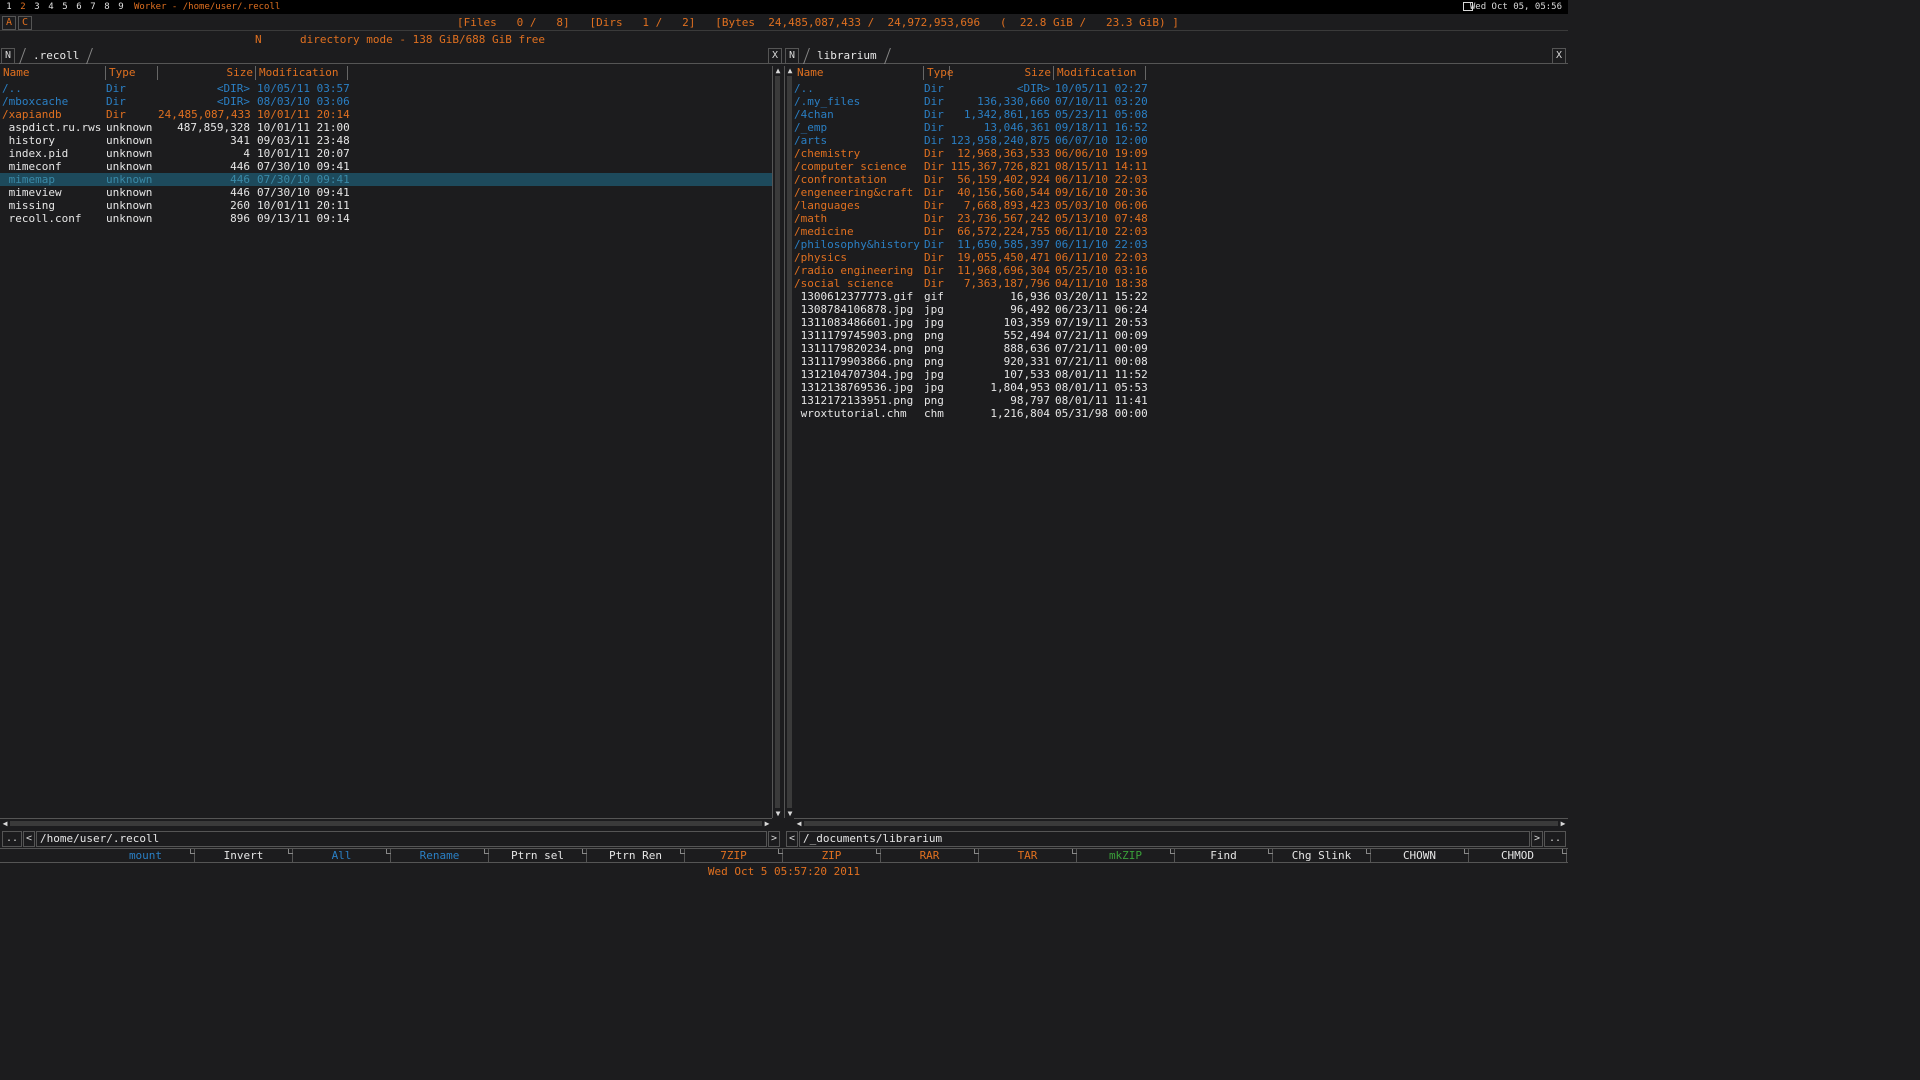 Image resolution: width=1920 pixels, height=1080 pixels. What do you see at coordinates (1028, 856) in the screenshot?
I see `button-tar: TAR` at bounding box center [1028, 856].